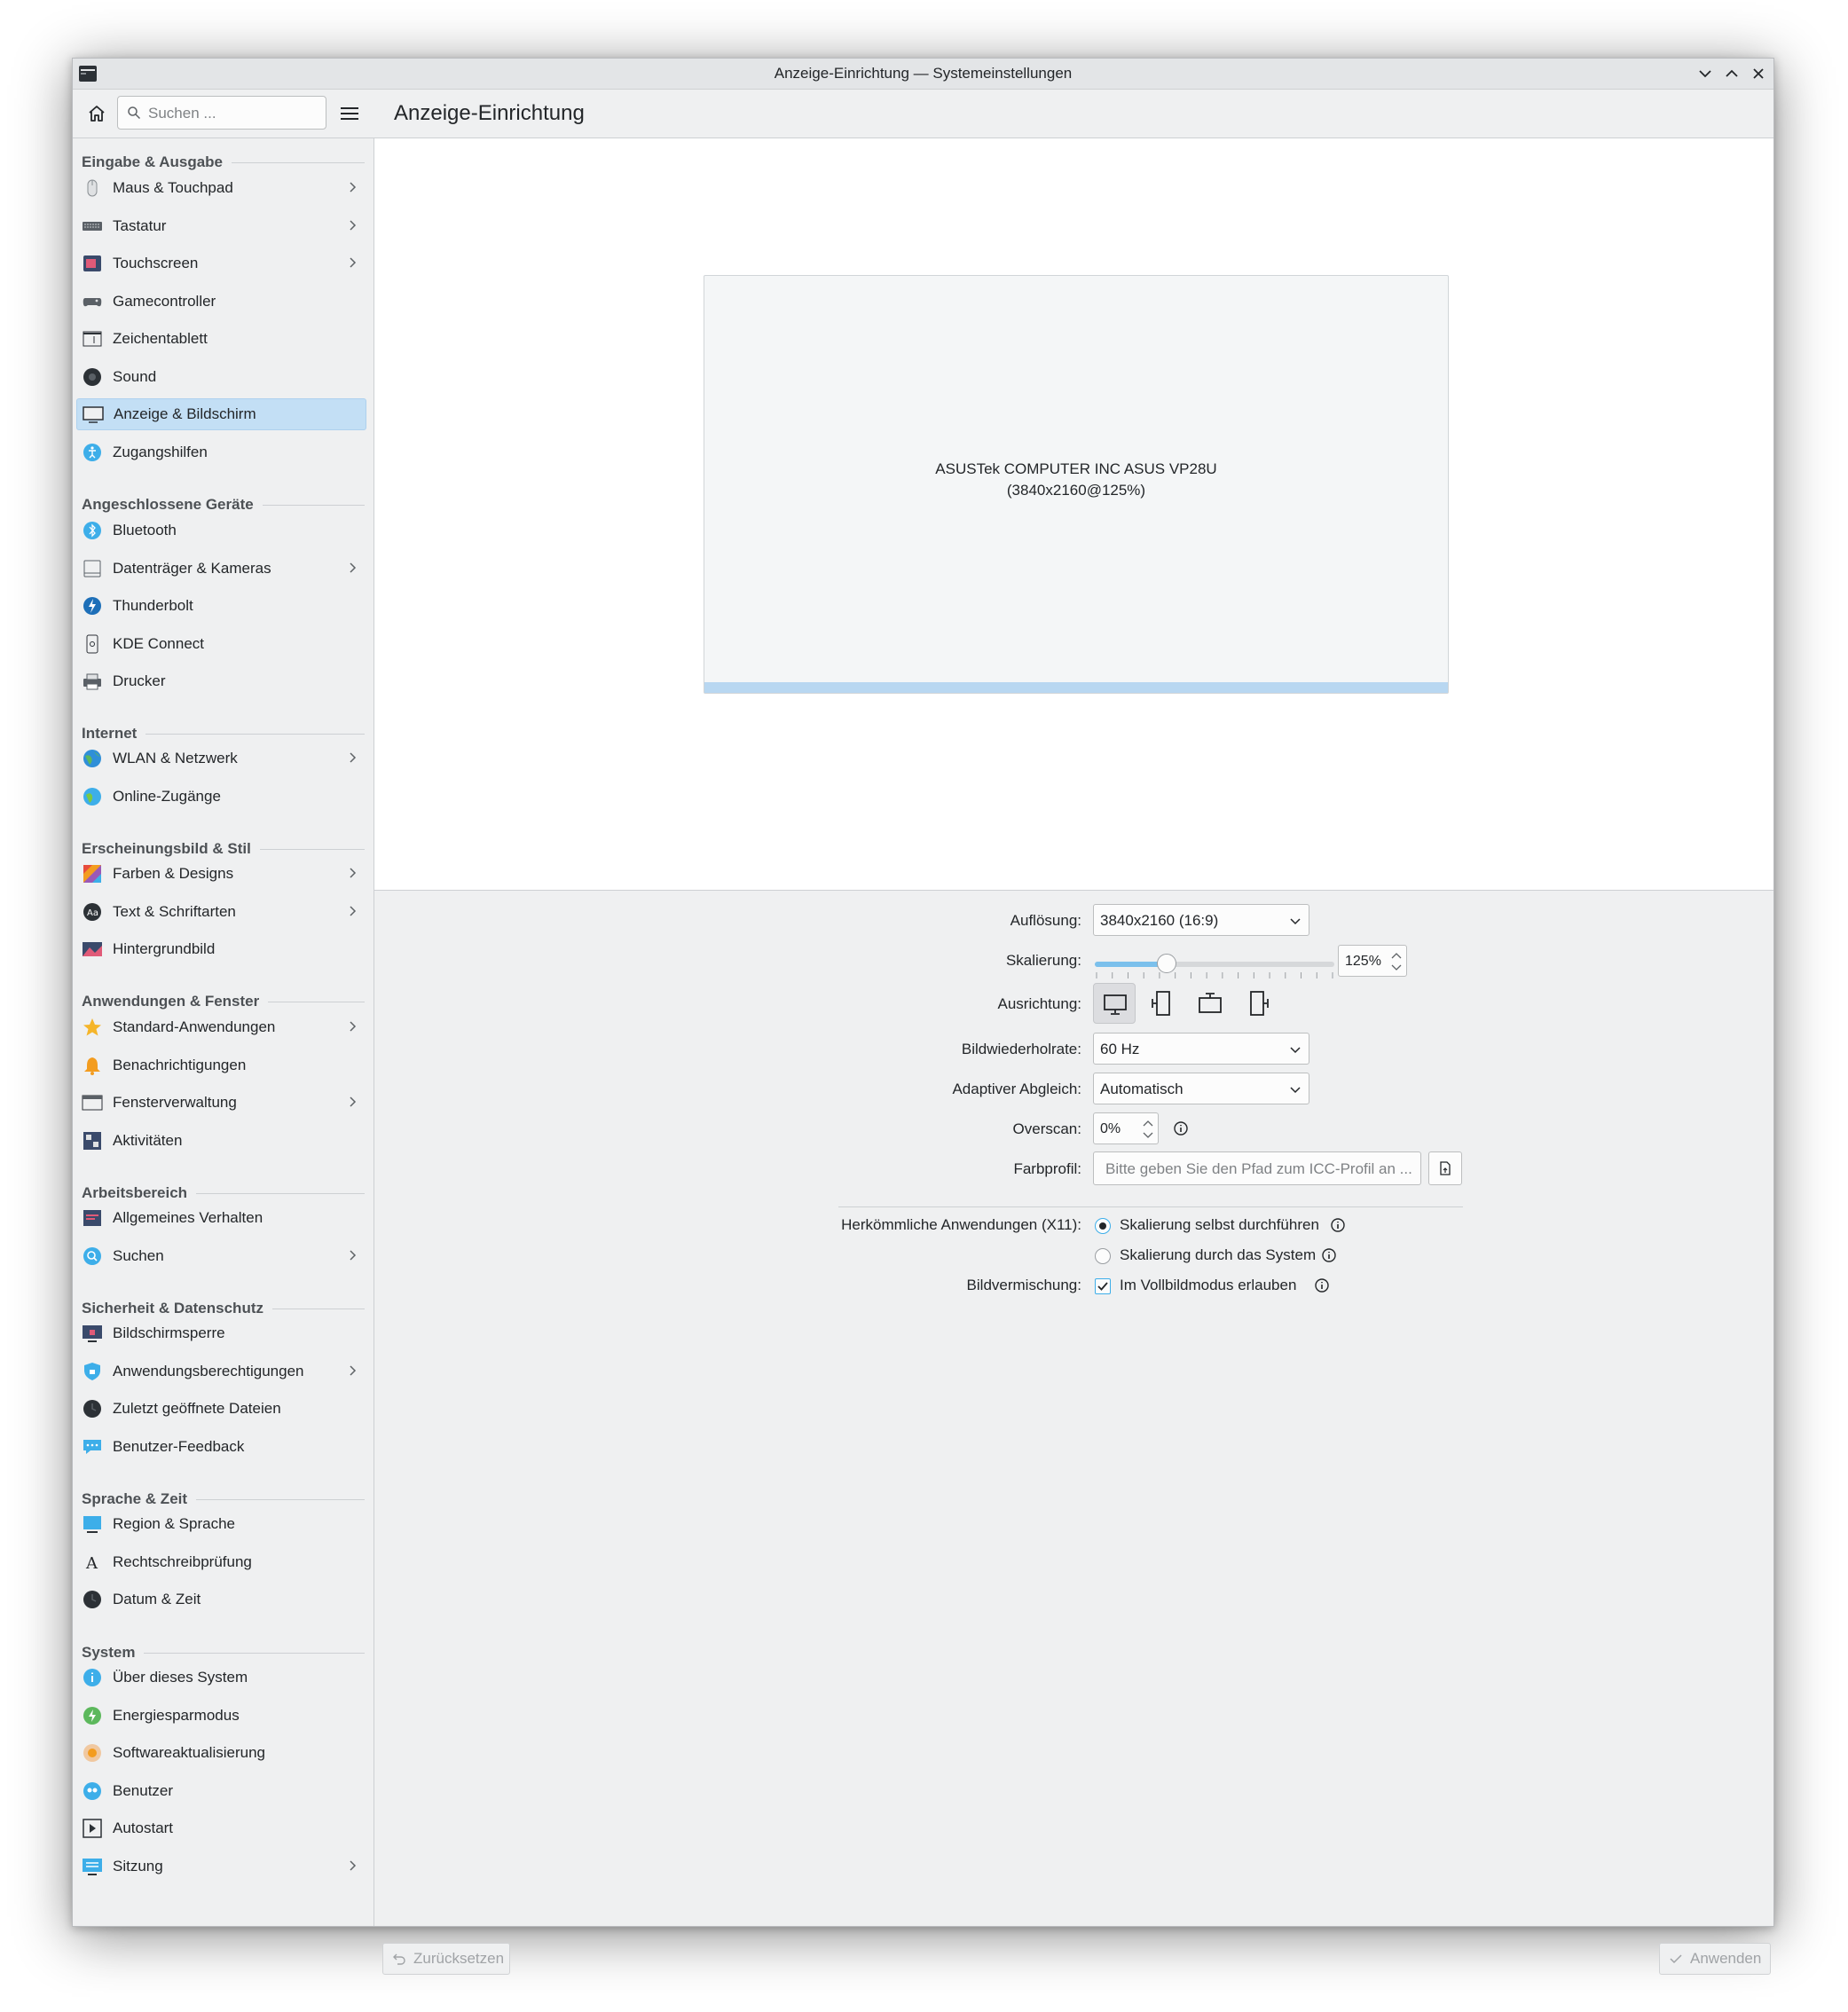 The image size is (1848, 2012). I want to click on window-icon, so click(92, 1102).